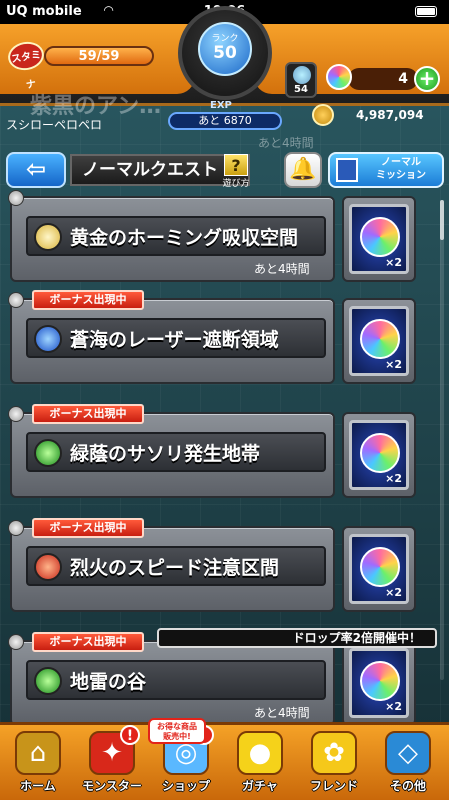 Image resolution: width=449 pixels, height=800 pixels. I want to click on quest-name-box: 地雷の谷, so click(176, 680).